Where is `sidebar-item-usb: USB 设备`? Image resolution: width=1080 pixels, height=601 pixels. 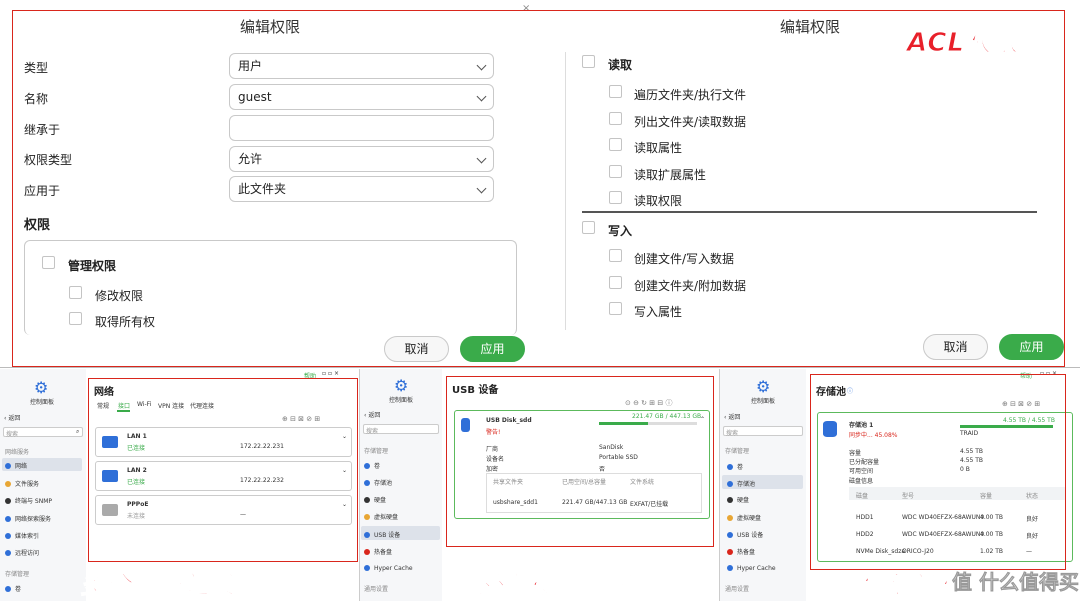 sidebar-item-usb: USB 设备 is located at coordinates (745, 534).